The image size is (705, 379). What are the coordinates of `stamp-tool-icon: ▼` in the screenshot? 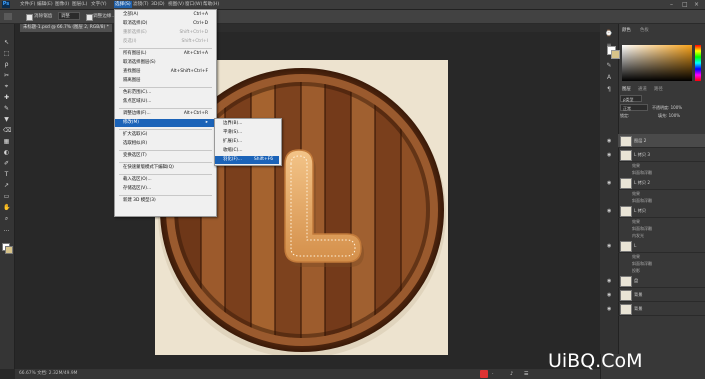 It's located at (6, 120).